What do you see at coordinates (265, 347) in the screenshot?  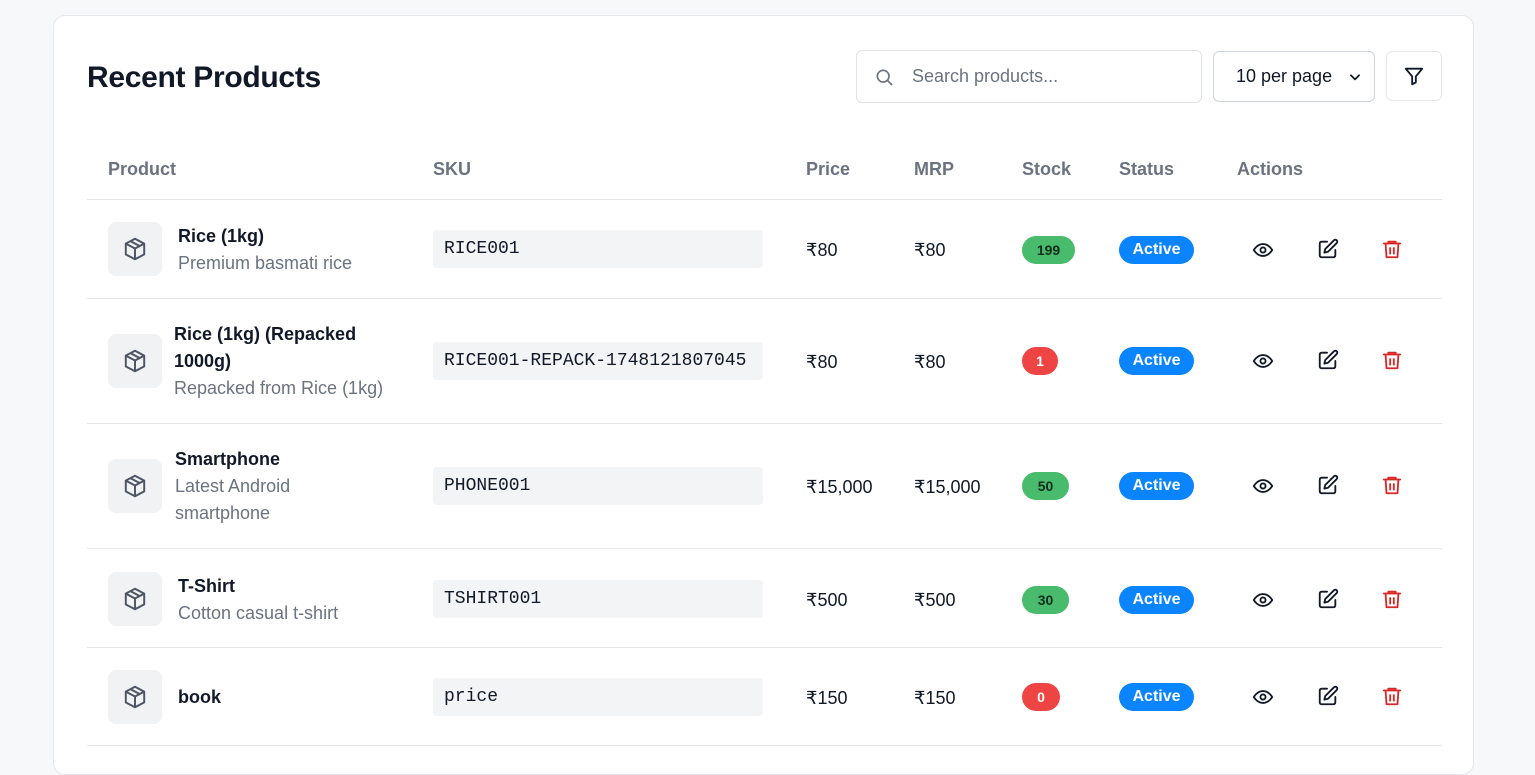 I see `product-name: Rice (1kg) (Repacked 1000g)` at bounding box center [265, 347].